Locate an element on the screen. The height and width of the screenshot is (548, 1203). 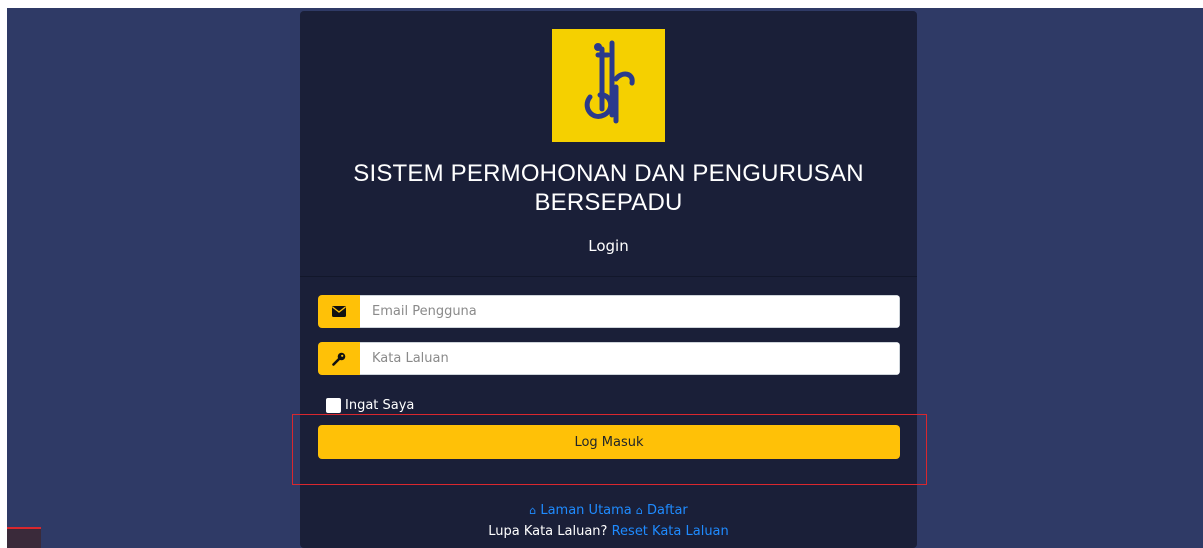
reset-password-link: Reset Kata Laluan is located at coordinates (670, 531).